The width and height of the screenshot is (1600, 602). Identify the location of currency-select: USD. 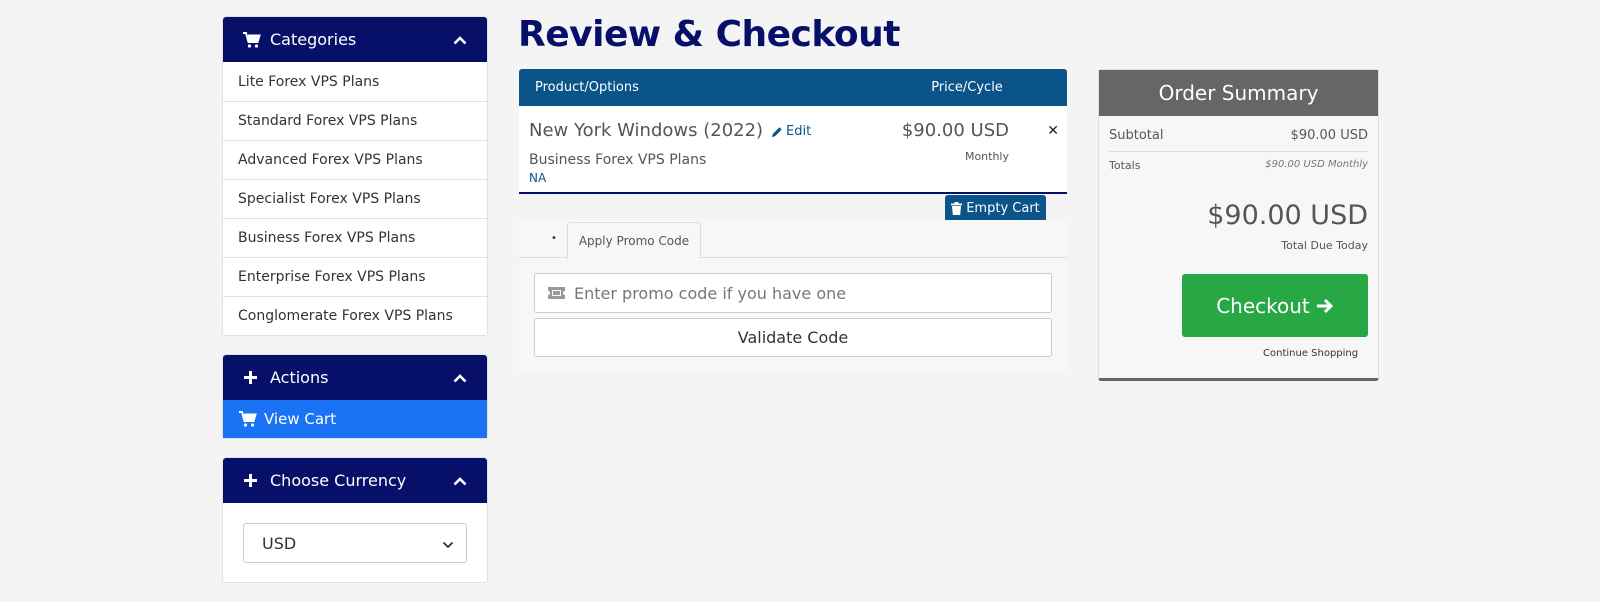
(355, 543).